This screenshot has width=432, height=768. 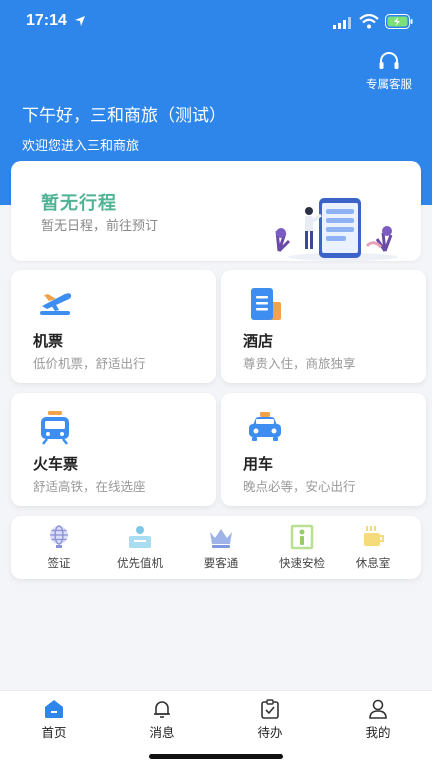 I want to click on quick-services-bar: 签证 优先值机 要客通 快速安检 休息室, so click(x=216, y=547).